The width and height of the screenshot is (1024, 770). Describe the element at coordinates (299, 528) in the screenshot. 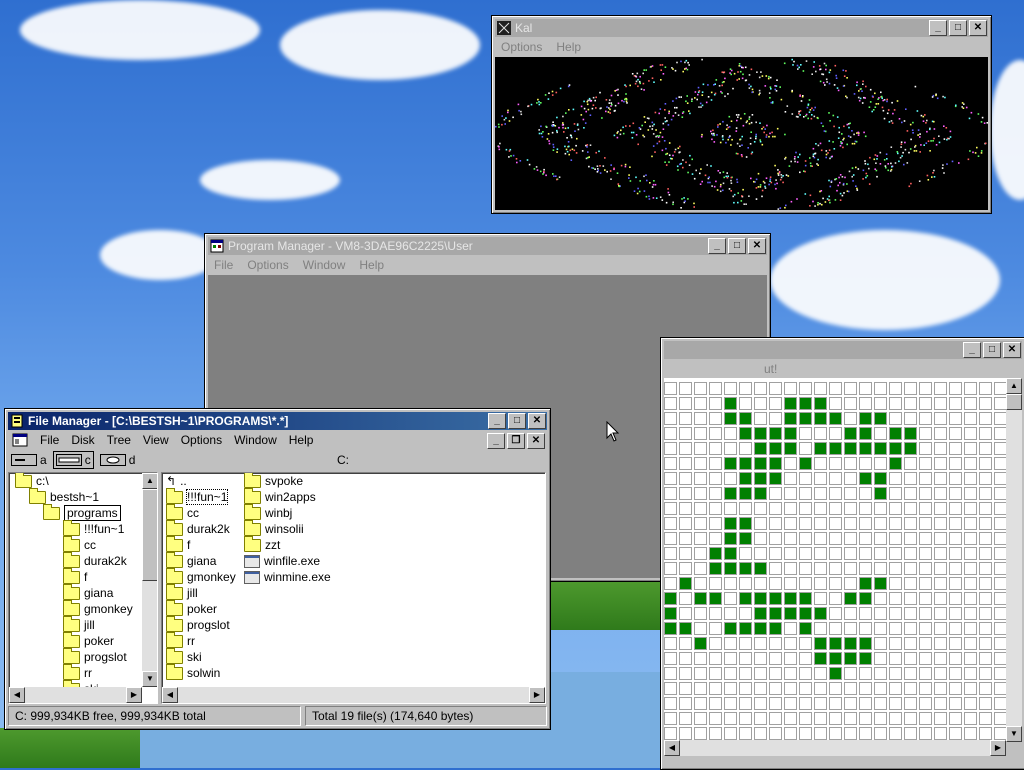

I see `file-item: winsolii` at that location.